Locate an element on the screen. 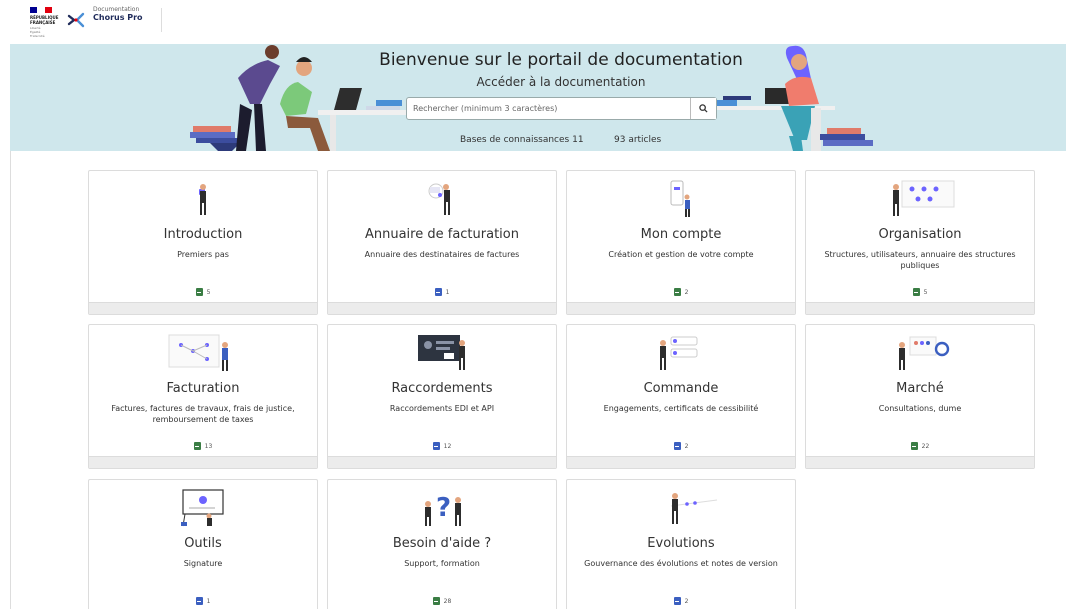 The image size is (1066, 609). card-title: Introduction is located at coordinates (203, 234).